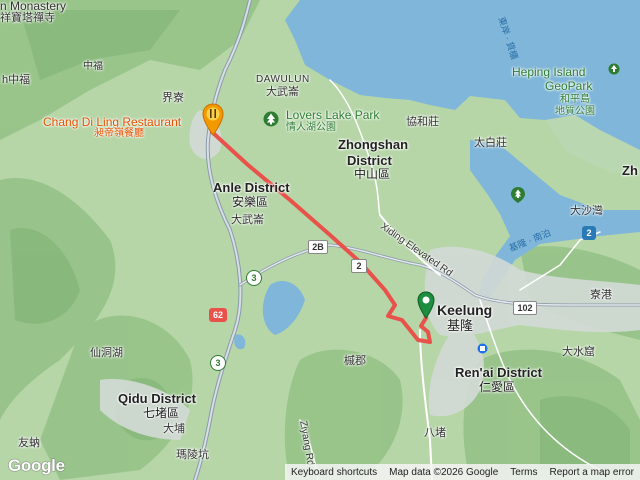  I want to click on anle-zh-label: 安樂區, so click(250, 202).